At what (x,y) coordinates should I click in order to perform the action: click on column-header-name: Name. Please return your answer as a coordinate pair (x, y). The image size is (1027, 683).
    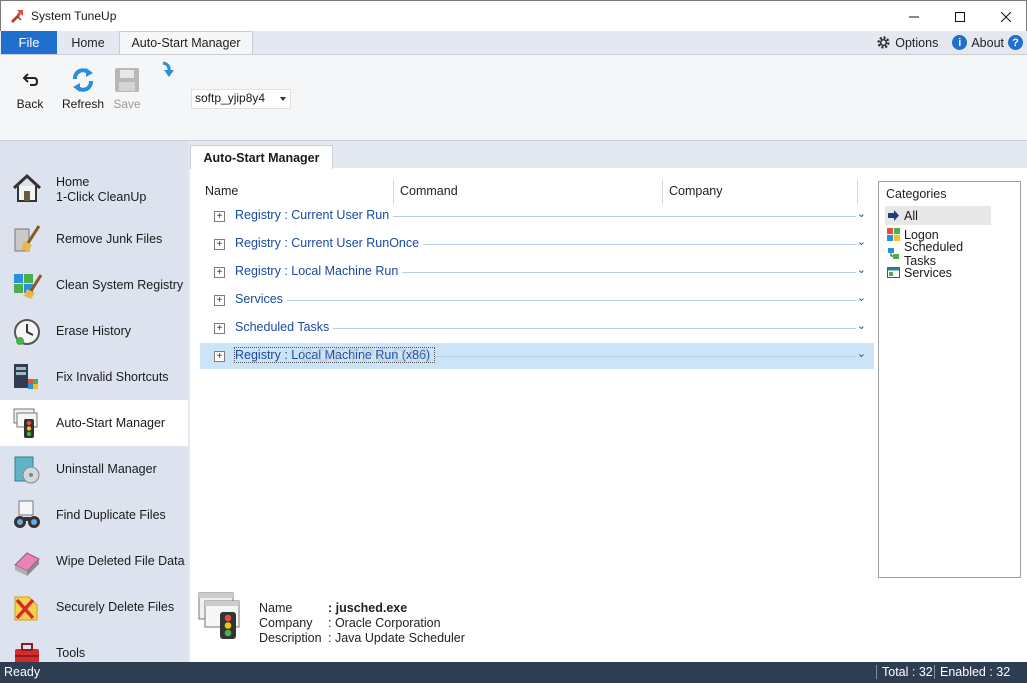
    Looking at the image, I should click on (221, 191).